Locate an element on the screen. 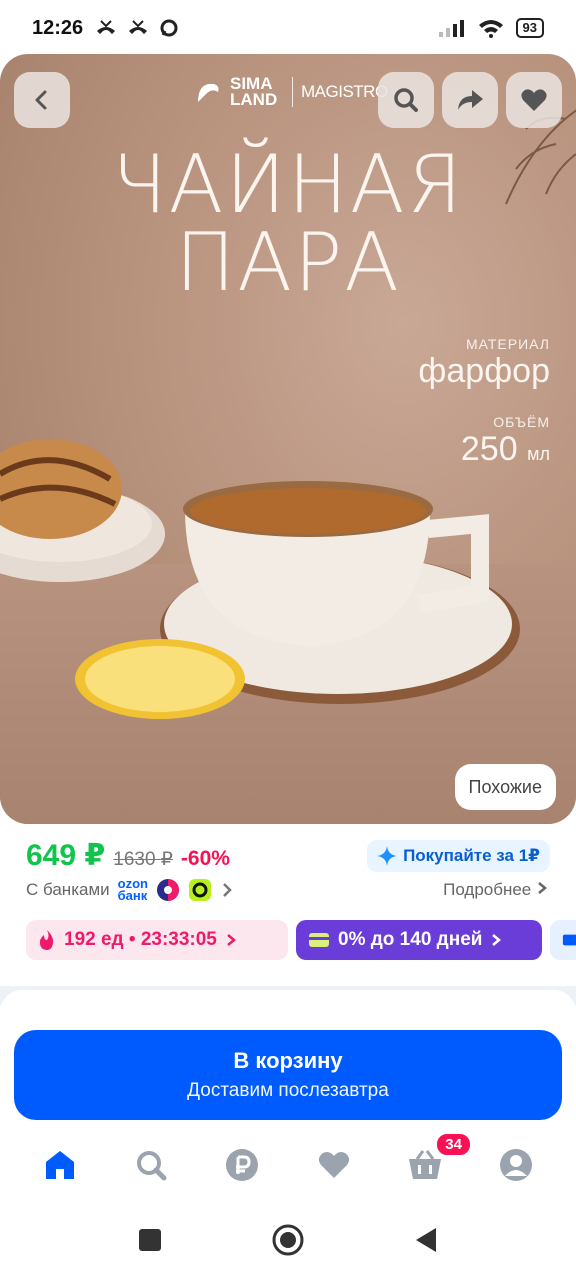 The image size is (576, 1280). brand-logo: SIMA LAND MAGISTRO is located at coordinates (291, 91).